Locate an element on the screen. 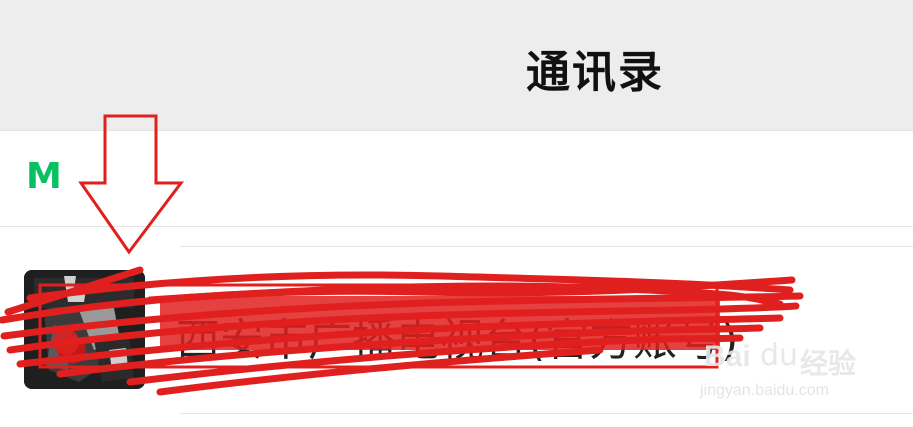 The image size is (913, 427). baidu-jingyan-watermark: Bai du 经验 jingyan.baidu.com is located at coordinates (800, 370).